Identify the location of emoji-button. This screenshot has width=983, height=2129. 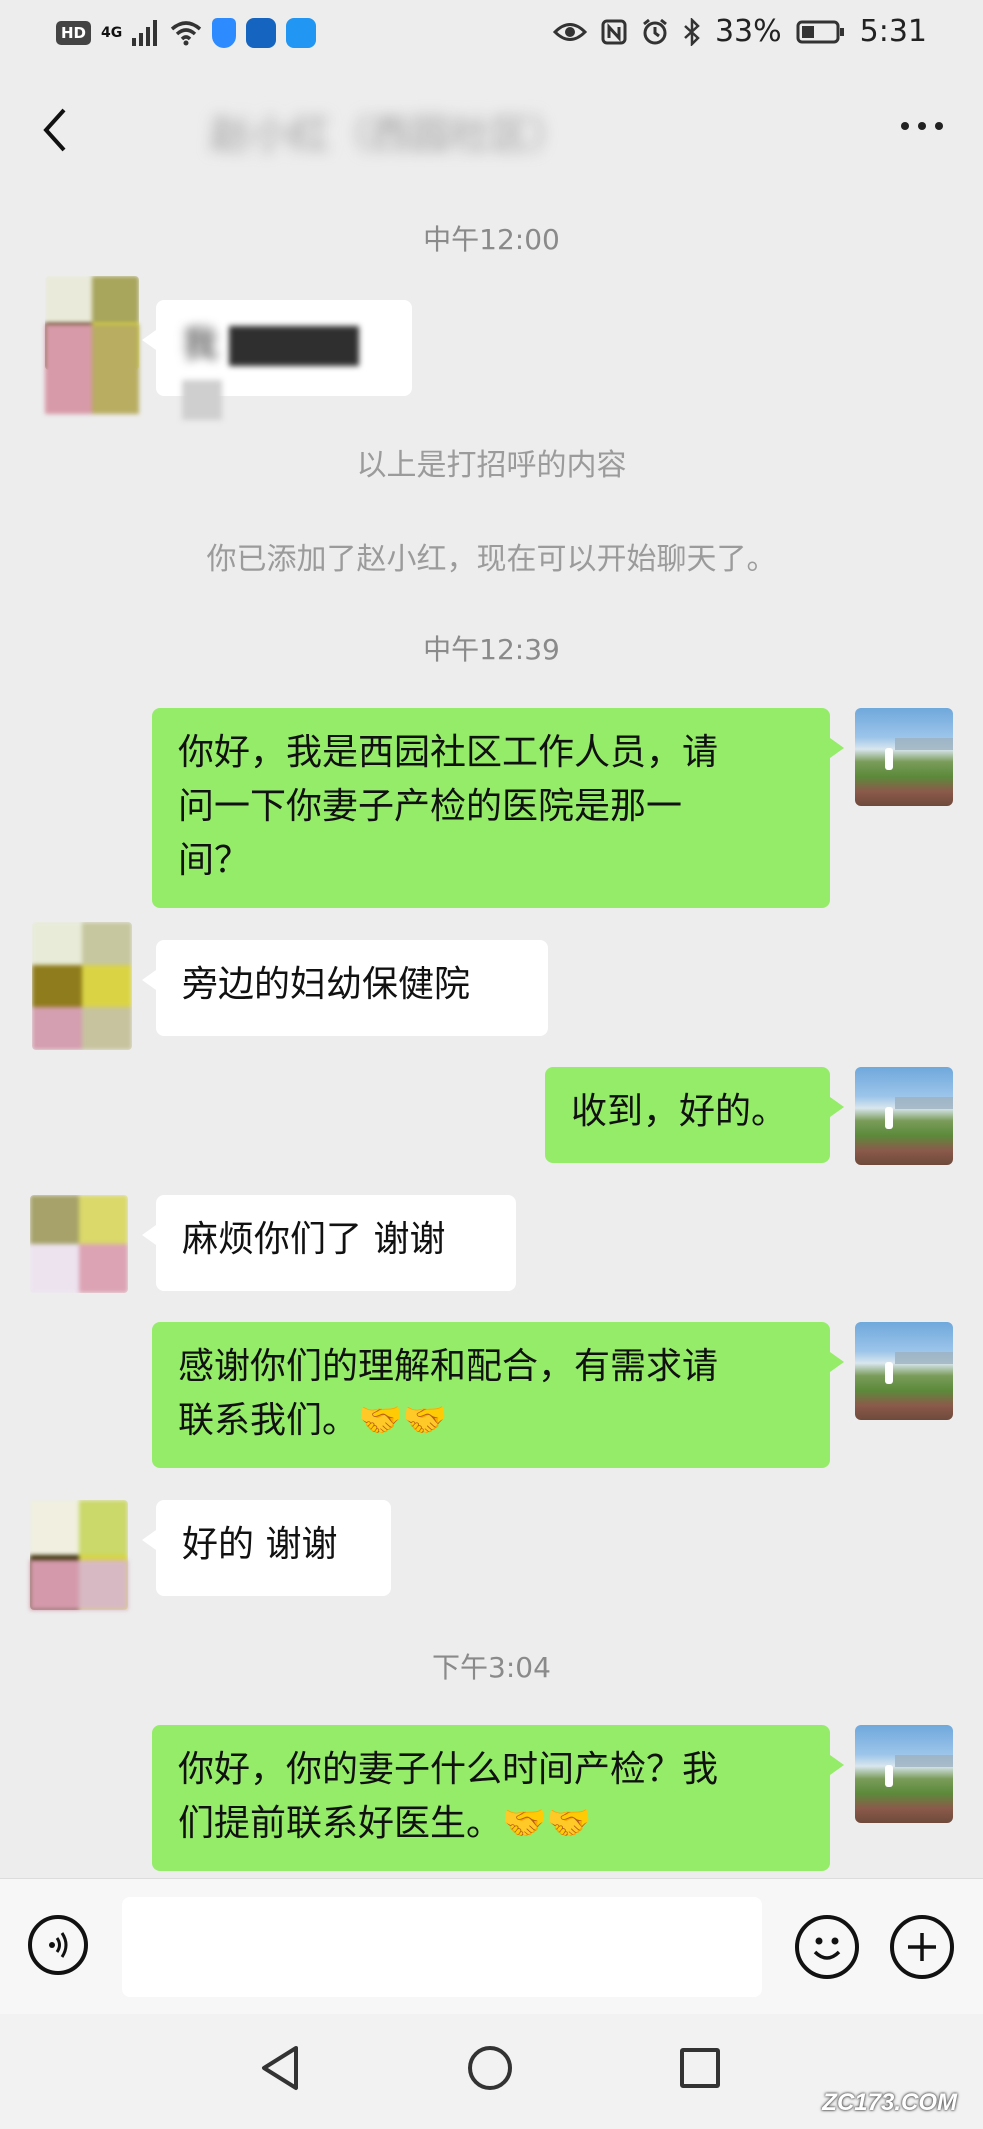
(827, 1947).